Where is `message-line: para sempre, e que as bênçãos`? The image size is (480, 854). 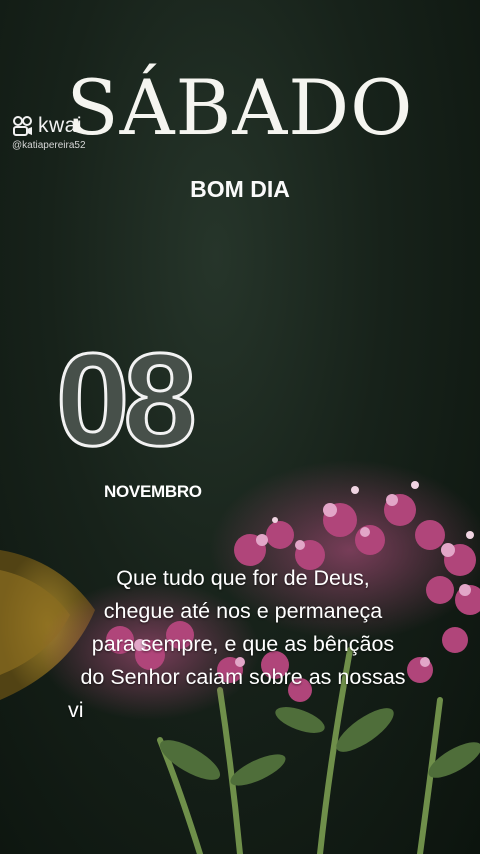 message-line: para sempre, e que as bênçãos is located at coordinates (243, 644).